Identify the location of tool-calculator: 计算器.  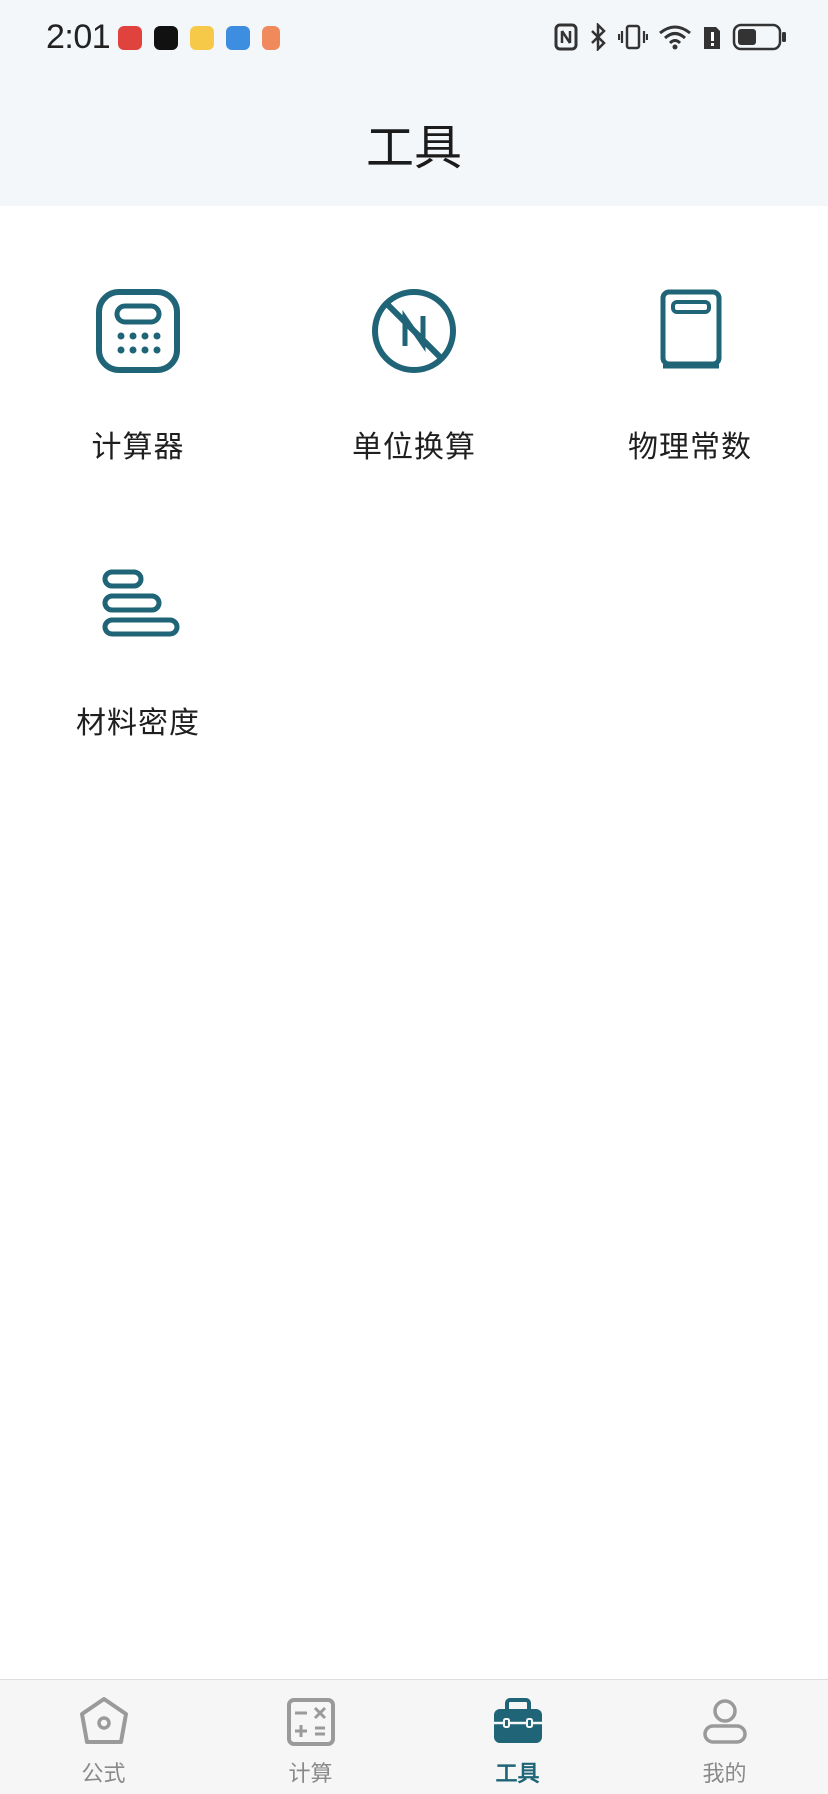
(138, 335).